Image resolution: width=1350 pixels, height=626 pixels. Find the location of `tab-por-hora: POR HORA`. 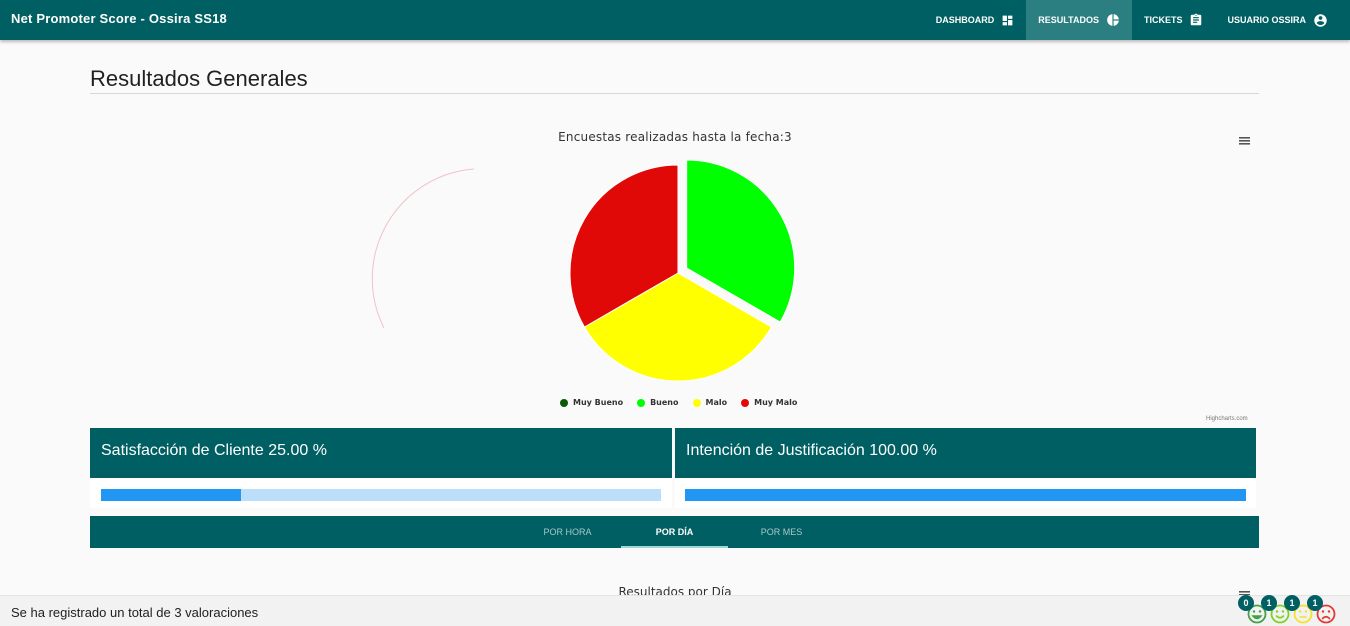

tab-por-hora: POR HORA is located at coordinates (567, 532).